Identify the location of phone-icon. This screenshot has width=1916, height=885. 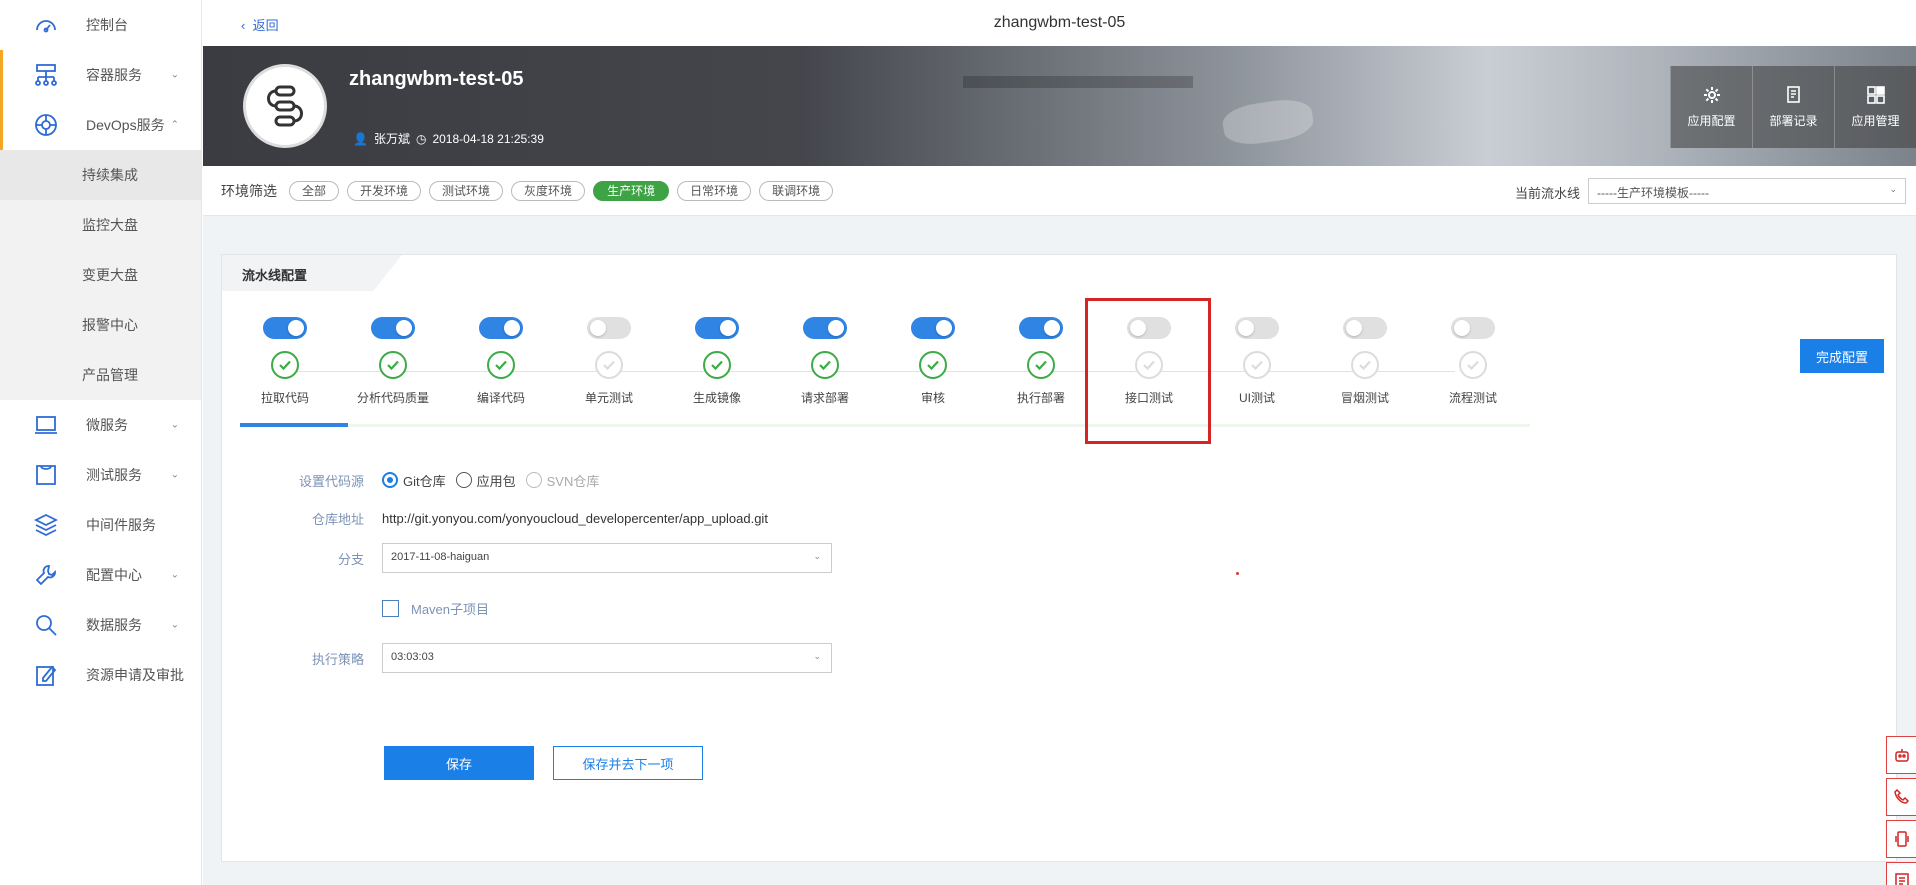
(1901, 796).